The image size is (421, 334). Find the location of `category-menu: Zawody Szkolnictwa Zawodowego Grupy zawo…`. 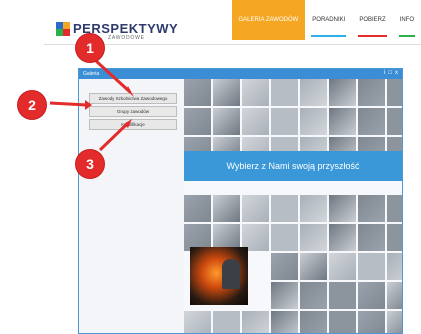

category-menu: Zawody Szkolnictwa Zawodowego Grupy zawo… is located at coordinates (133, 112).